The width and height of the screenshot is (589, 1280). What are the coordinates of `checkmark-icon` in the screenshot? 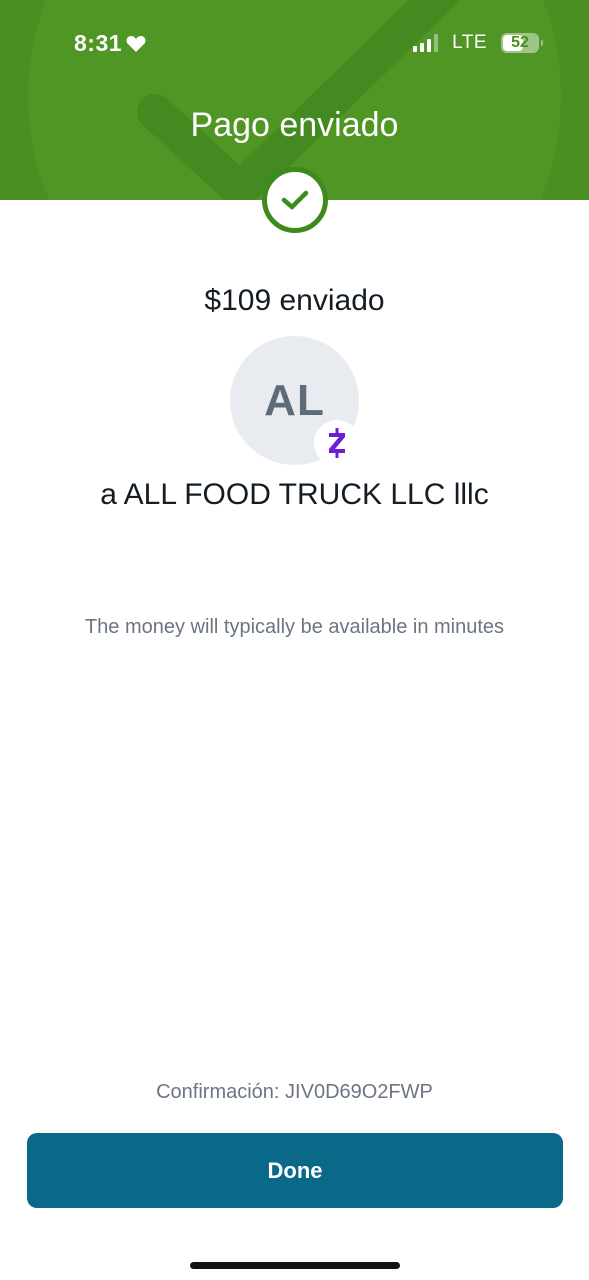 It's located at (295, 200).